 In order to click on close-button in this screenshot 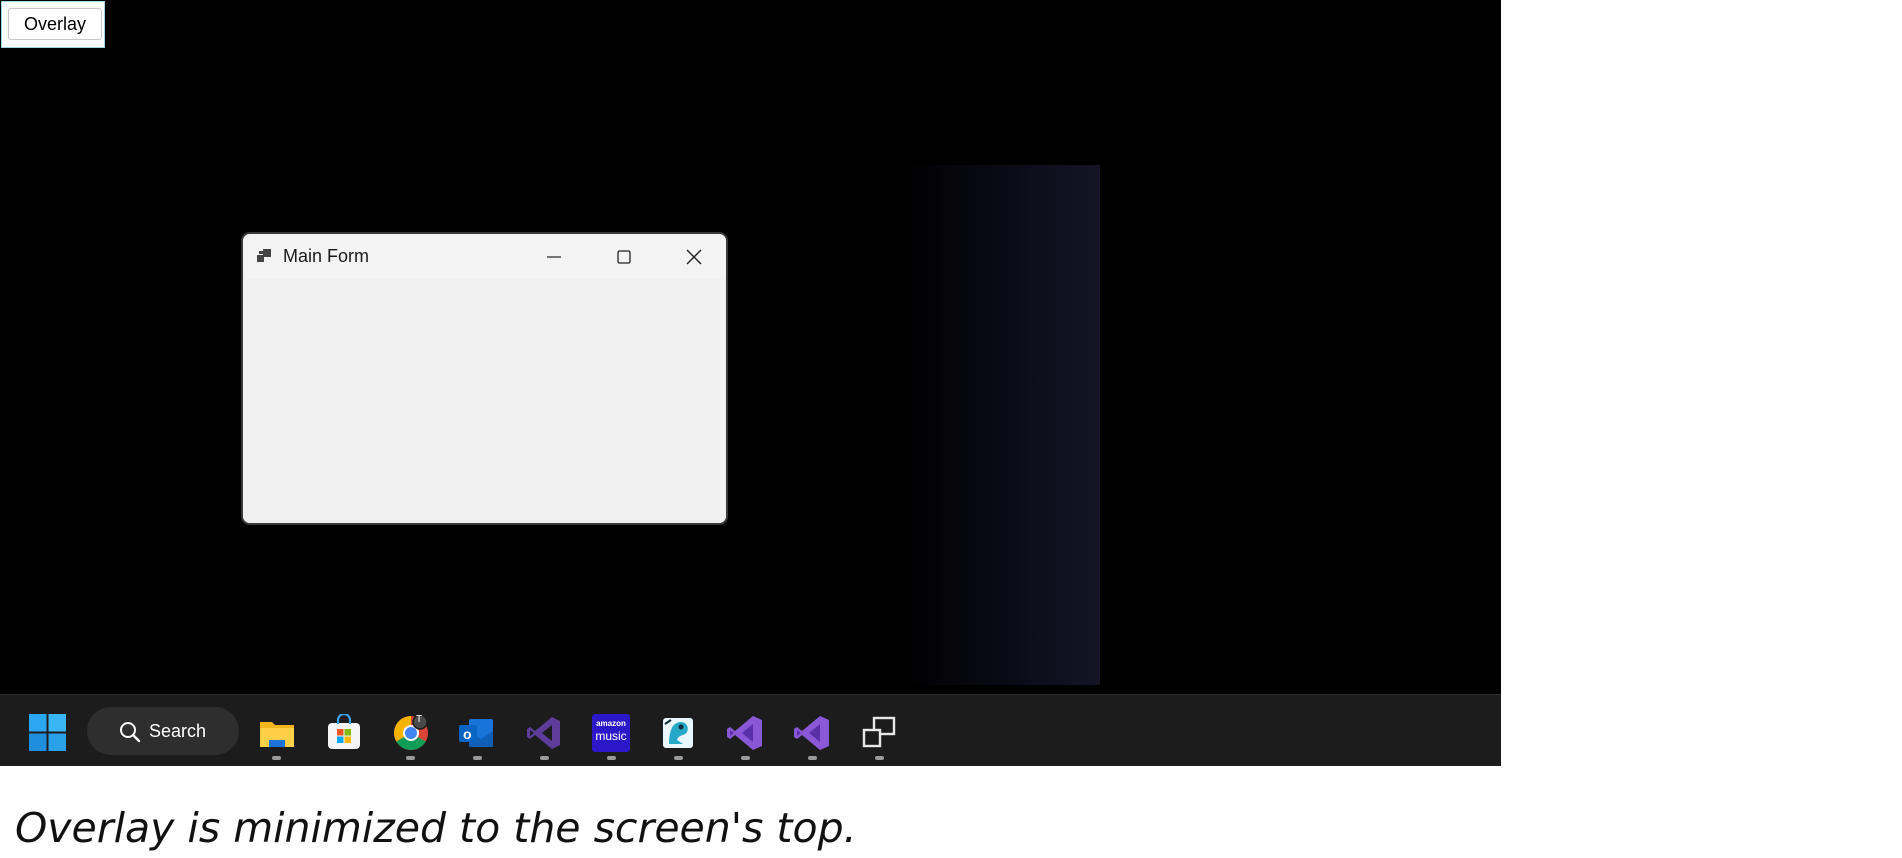, I will do `click(694, 256)`.